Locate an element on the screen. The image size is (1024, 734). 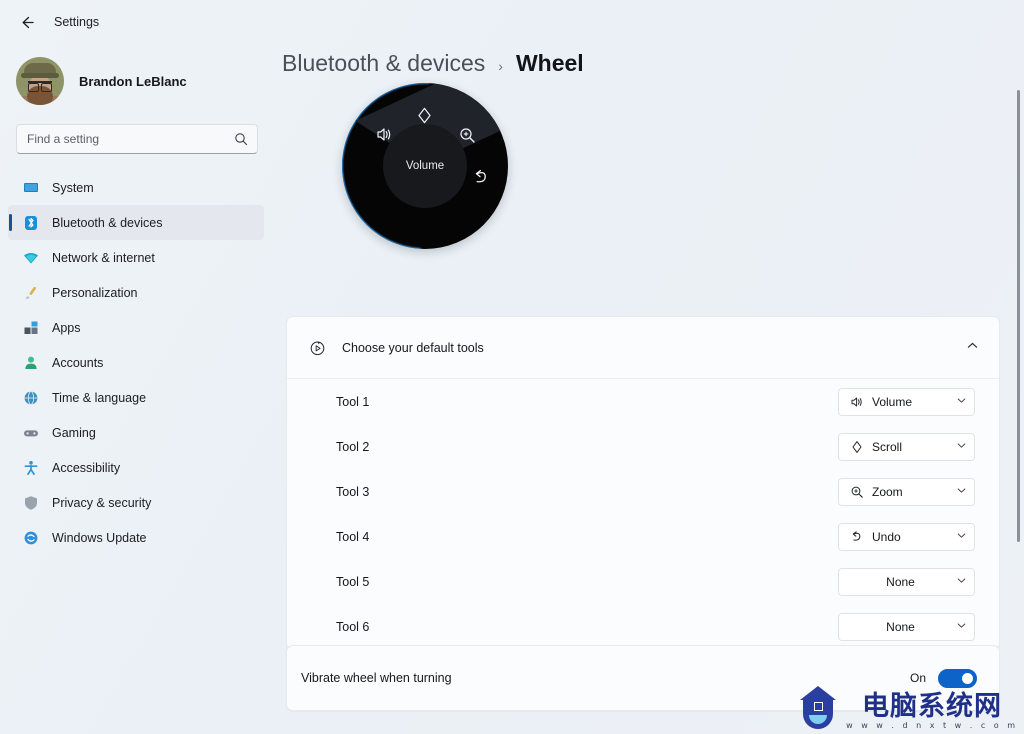
breadcrumb-parent: Bluetooth & devices is located at coordinates (383, 63).